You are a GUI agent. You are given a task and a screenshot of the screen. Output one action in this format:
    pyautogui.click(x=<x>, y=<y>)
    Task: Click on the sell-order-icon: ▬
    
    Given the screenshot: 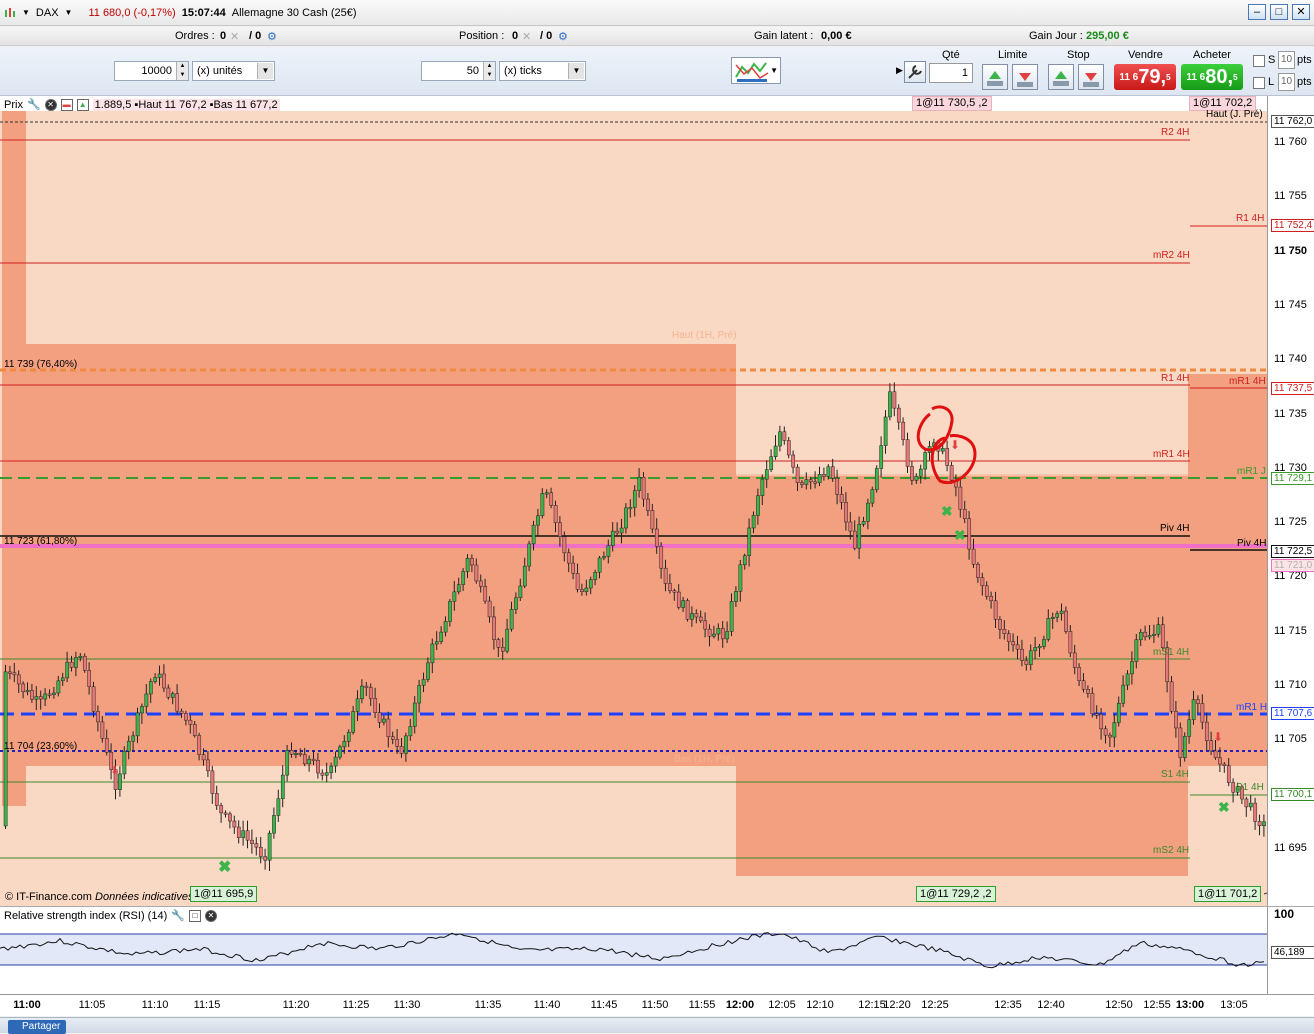 What is the action you would take?
    pyautogui.click(x=66, y=104)
    